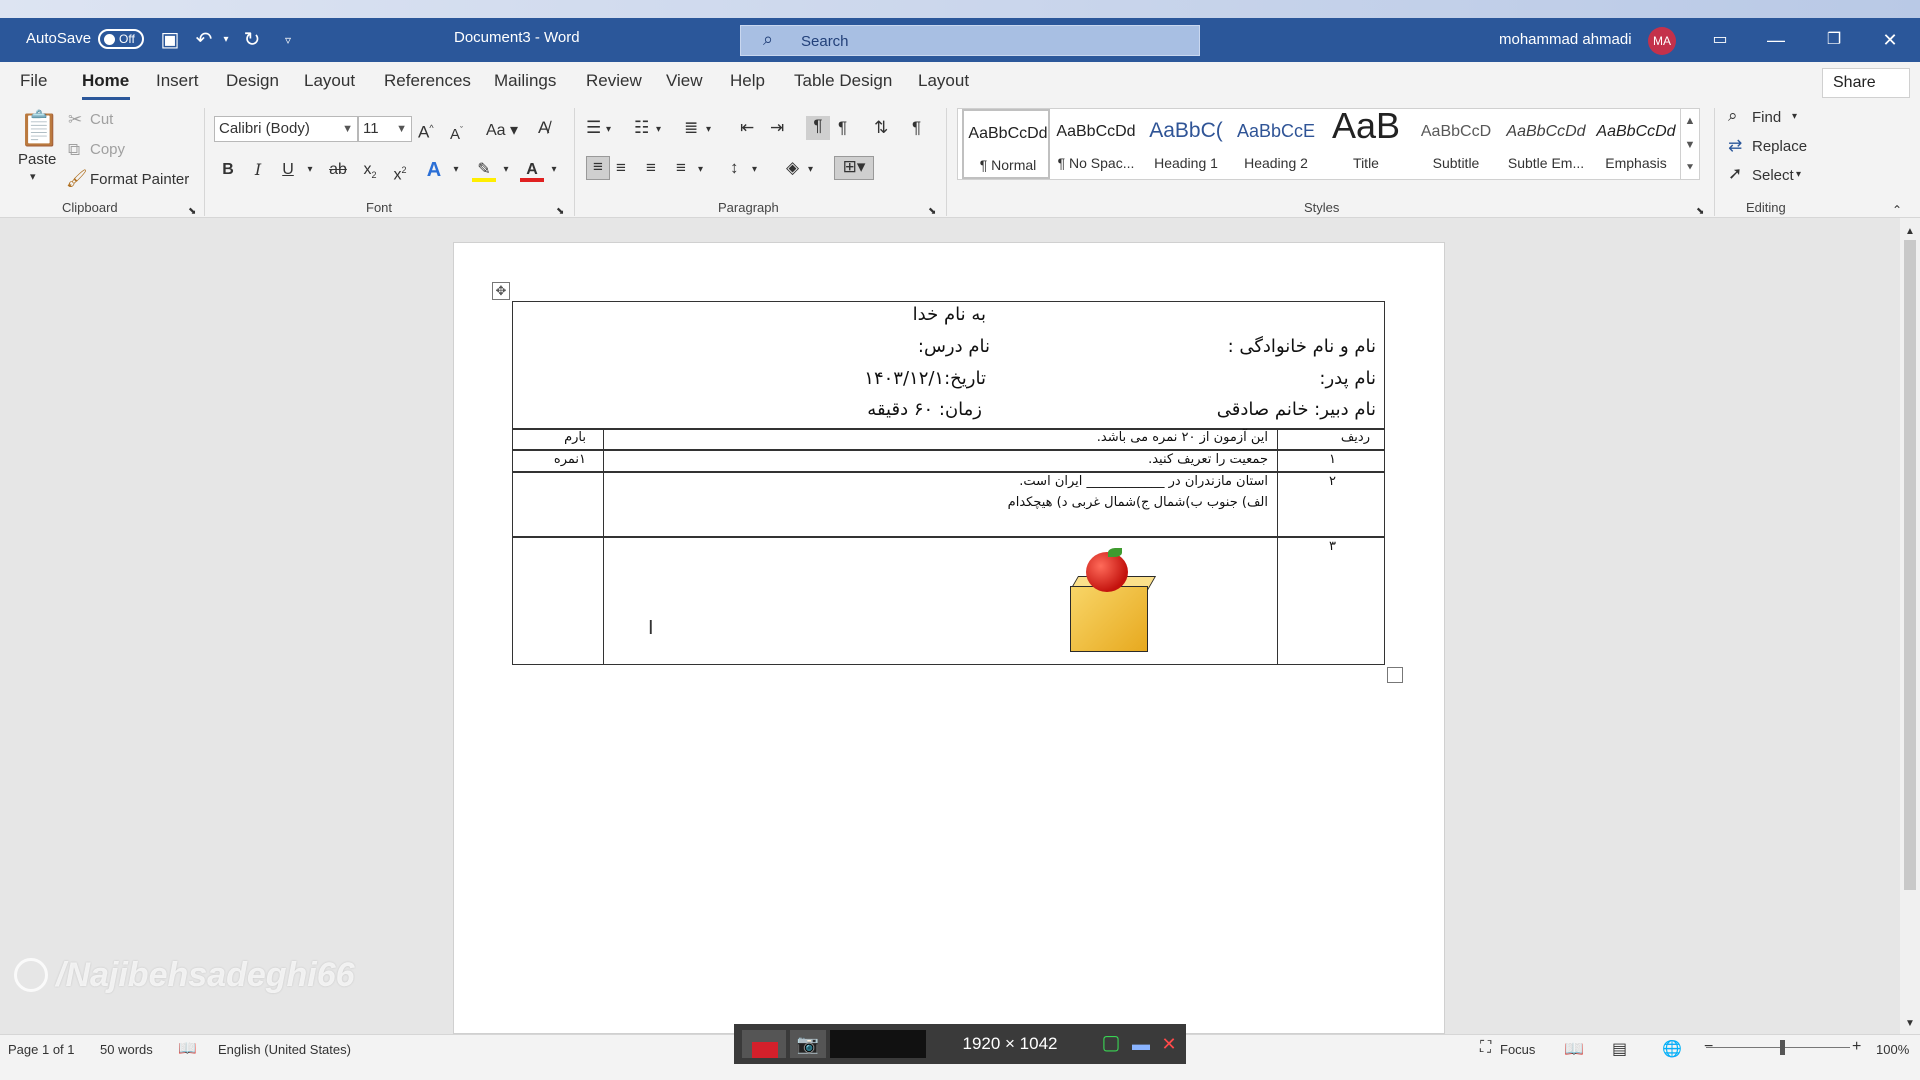  What do you see at coordinates (101, 119) in the screenshot?
I see `cut-button: Cut` at bounding box center [101, 119].